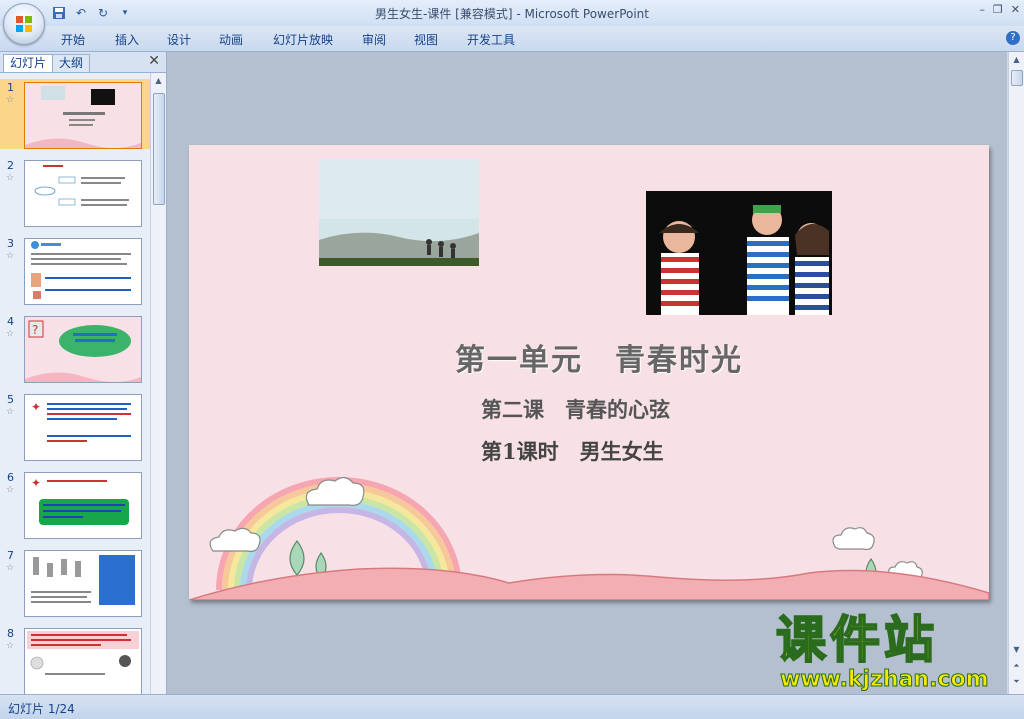 The image size is (1024, 719). I want to click on close-icon: ✕, so click(1015, 9).